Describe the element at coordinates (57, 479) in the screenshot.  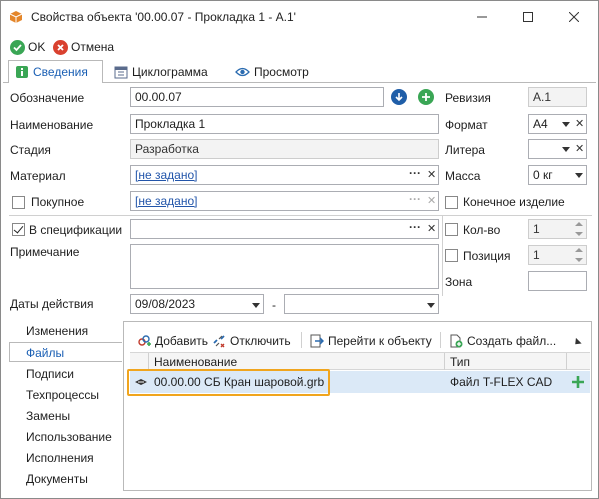
I see `sidebar-item-label: Документы` at that location.